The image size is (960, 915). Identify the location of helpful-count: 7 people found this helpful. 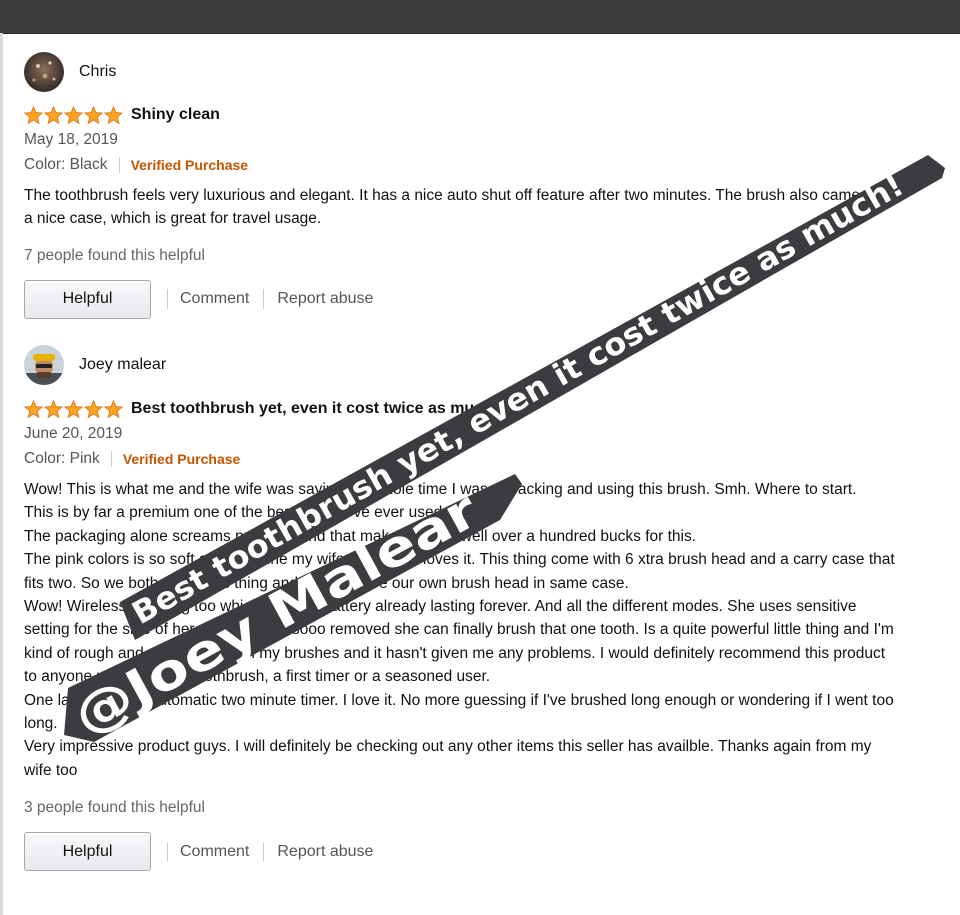
(114, 255).